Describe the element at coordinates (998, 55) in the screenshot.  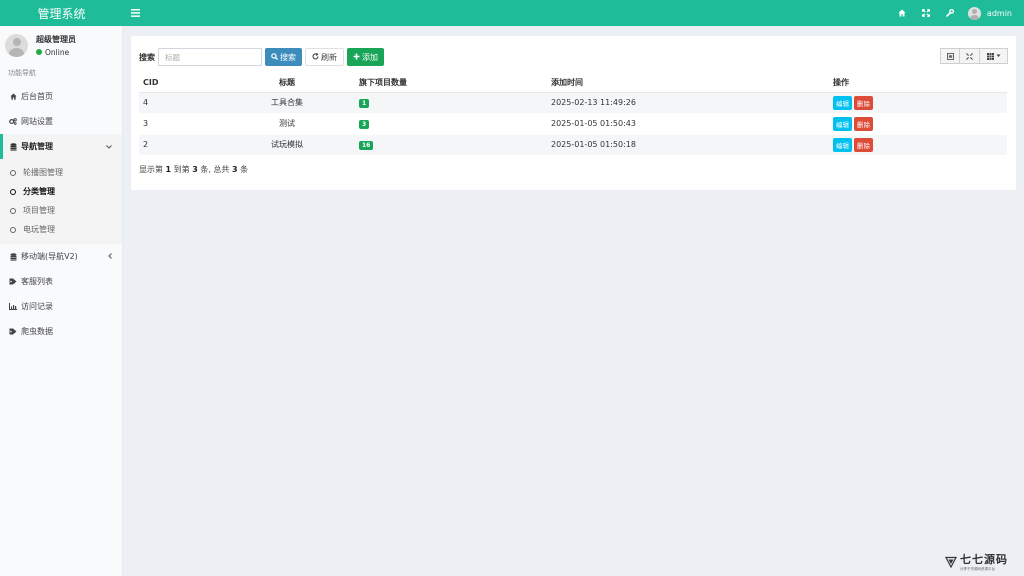
I see `caret-down-icon` at that location.